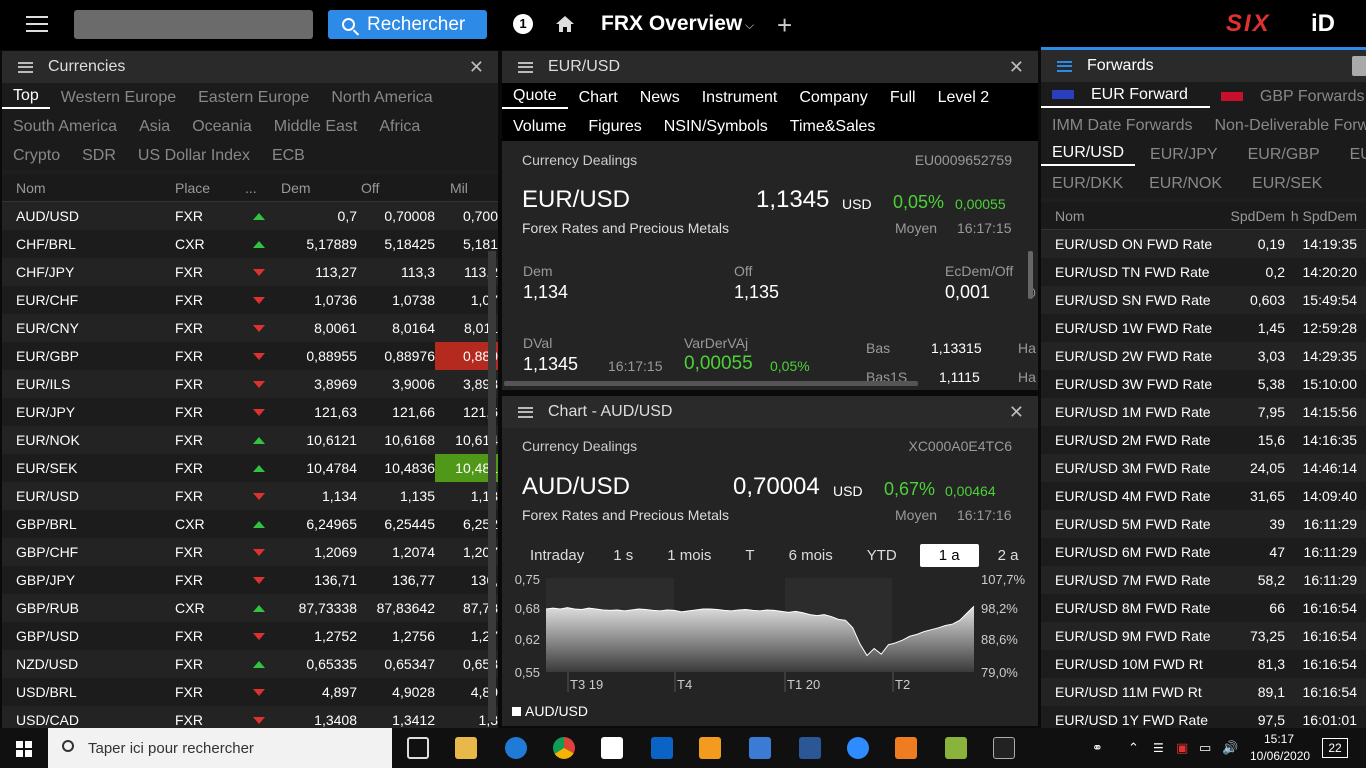 This screenshot has width=1366, height=768. I want to click on table-row: CHF/JPY FXR 113,27 113,3 113,2, so click(250, 272).